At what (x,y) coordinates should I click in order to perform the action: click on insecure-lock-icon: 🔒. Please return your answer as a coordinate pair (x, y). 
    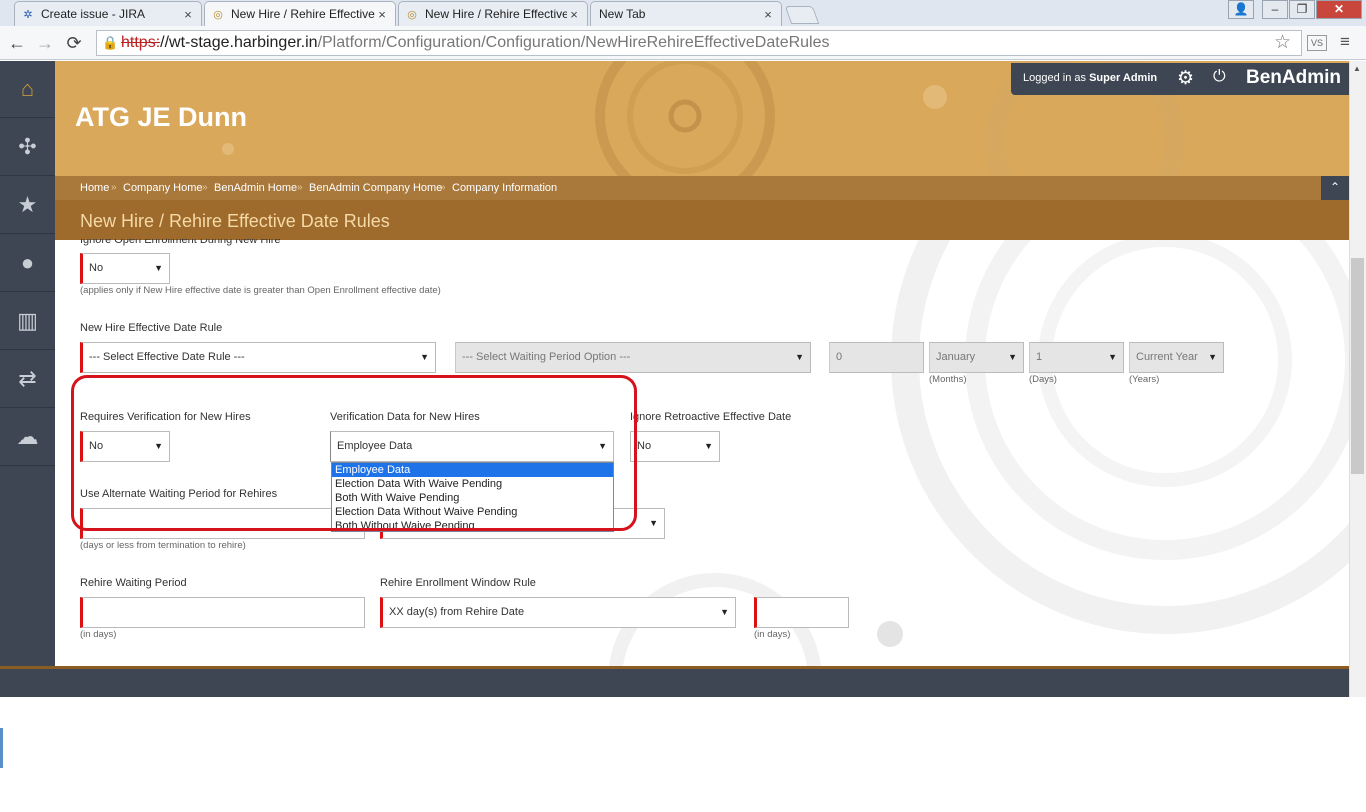
    Looking at the image, I should click on (110, 42).